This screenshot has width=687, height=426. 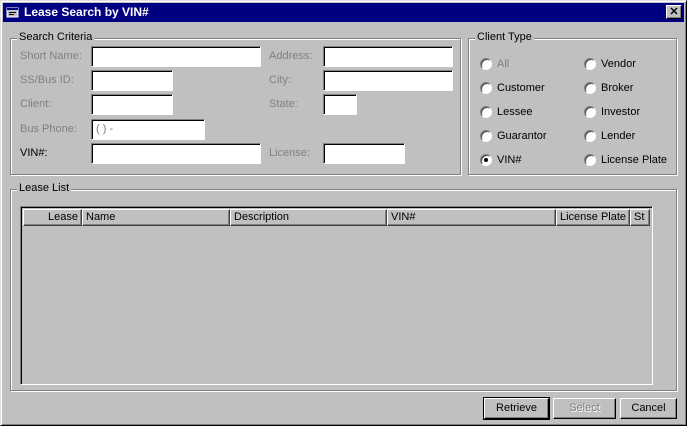 I want to click on radio-selected-dot, so click(x=486, y=160).